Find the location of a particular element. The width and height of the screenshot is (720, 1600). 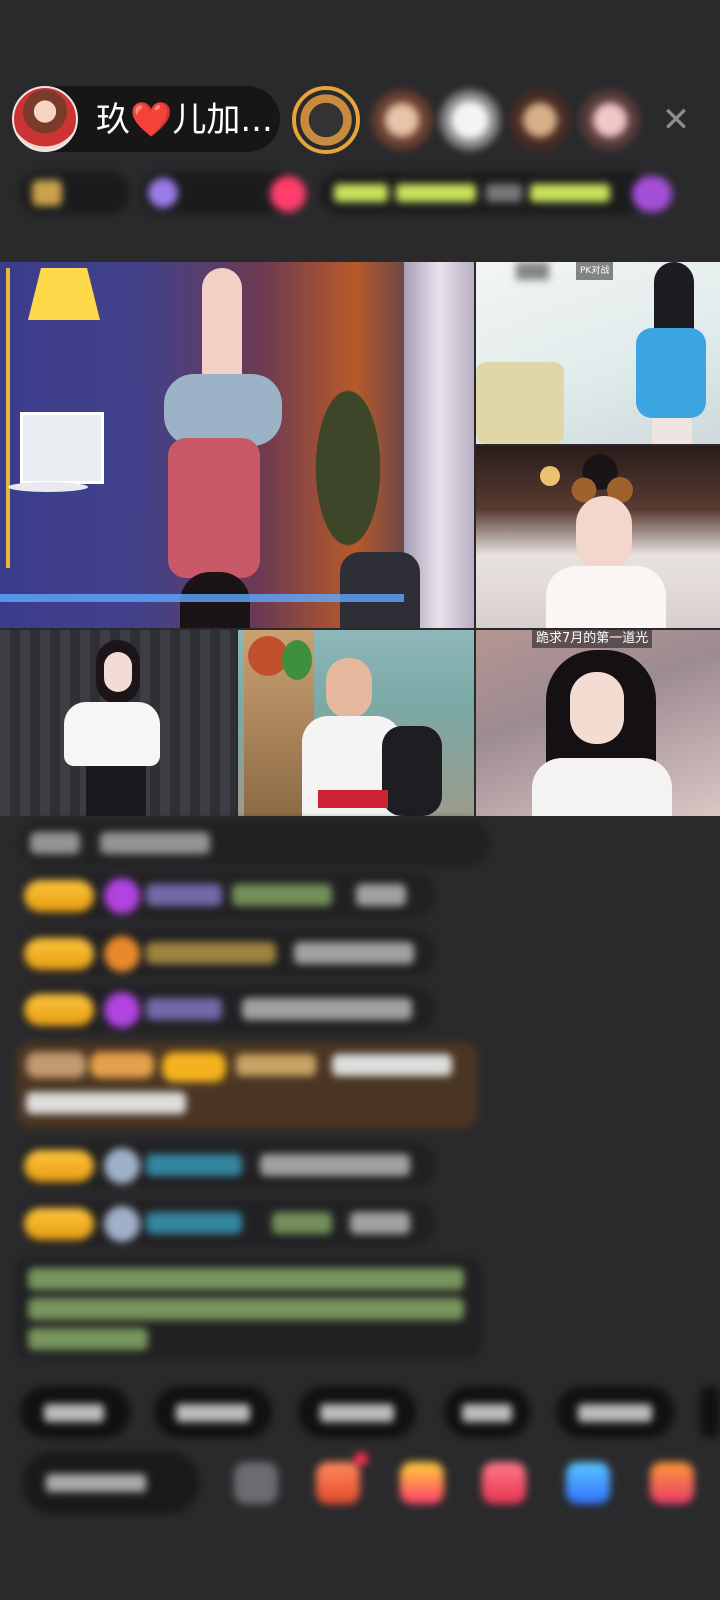

lamp-shade is located at coordinates (64, 294).